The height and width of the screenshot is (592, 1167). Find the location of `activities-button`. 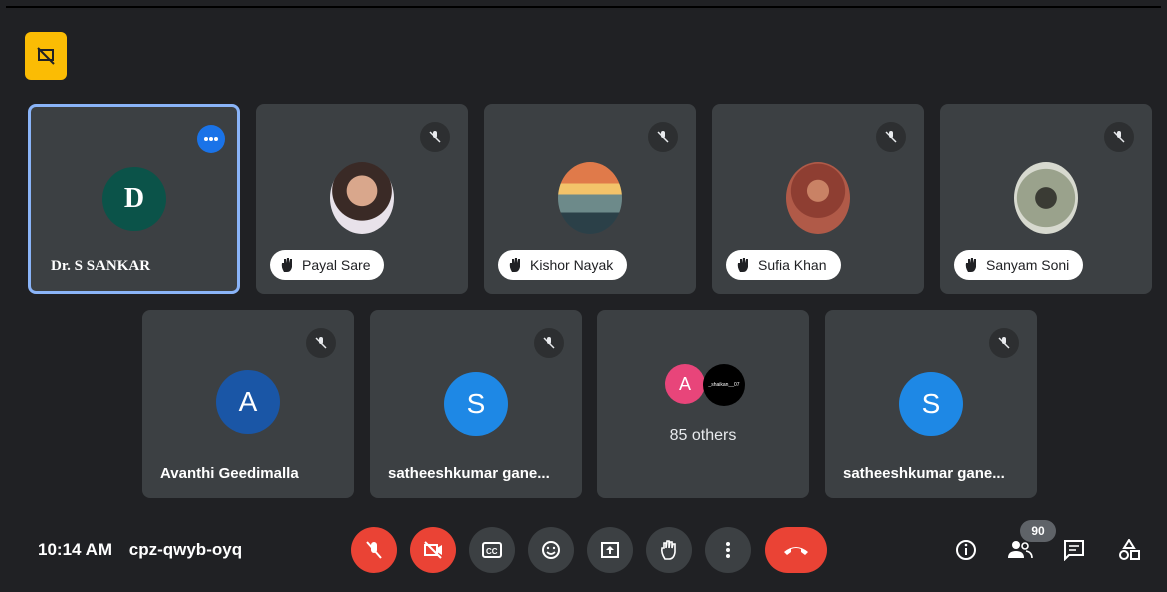

activities-button is located at coordinates (1129, 550).